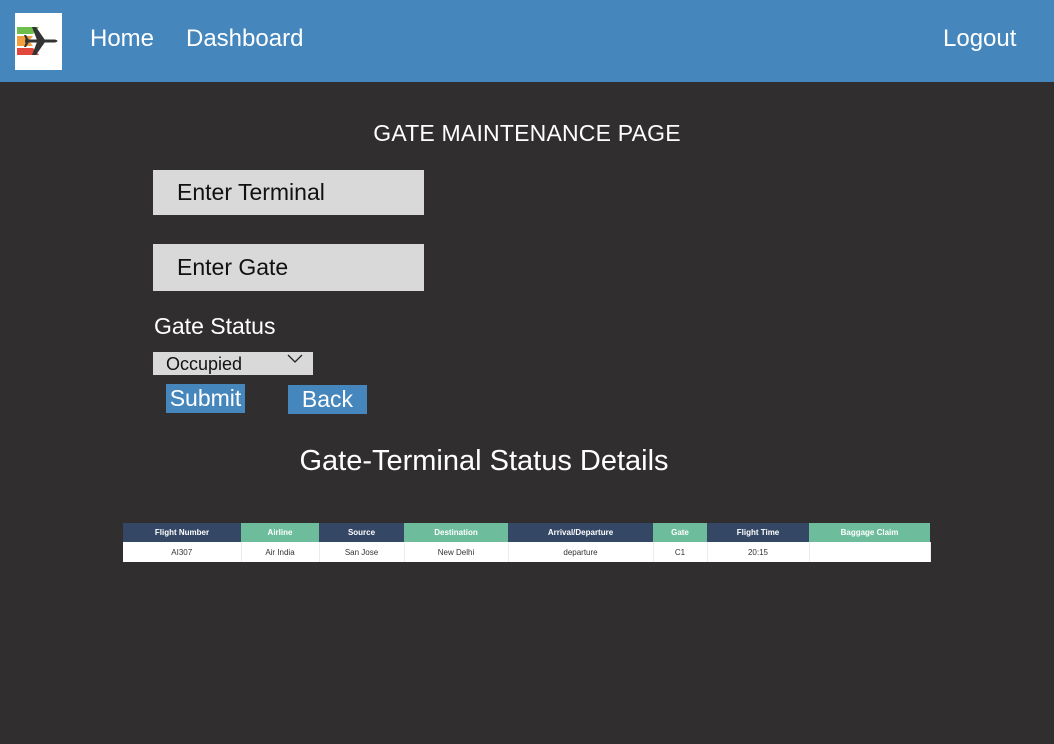 Image resolution: width=1054 pixels, height=744 pixels. What do you see at coordinates (581, 552) in the screenshot?
I see `table-cell: departure` at bounding box center [581, 552].